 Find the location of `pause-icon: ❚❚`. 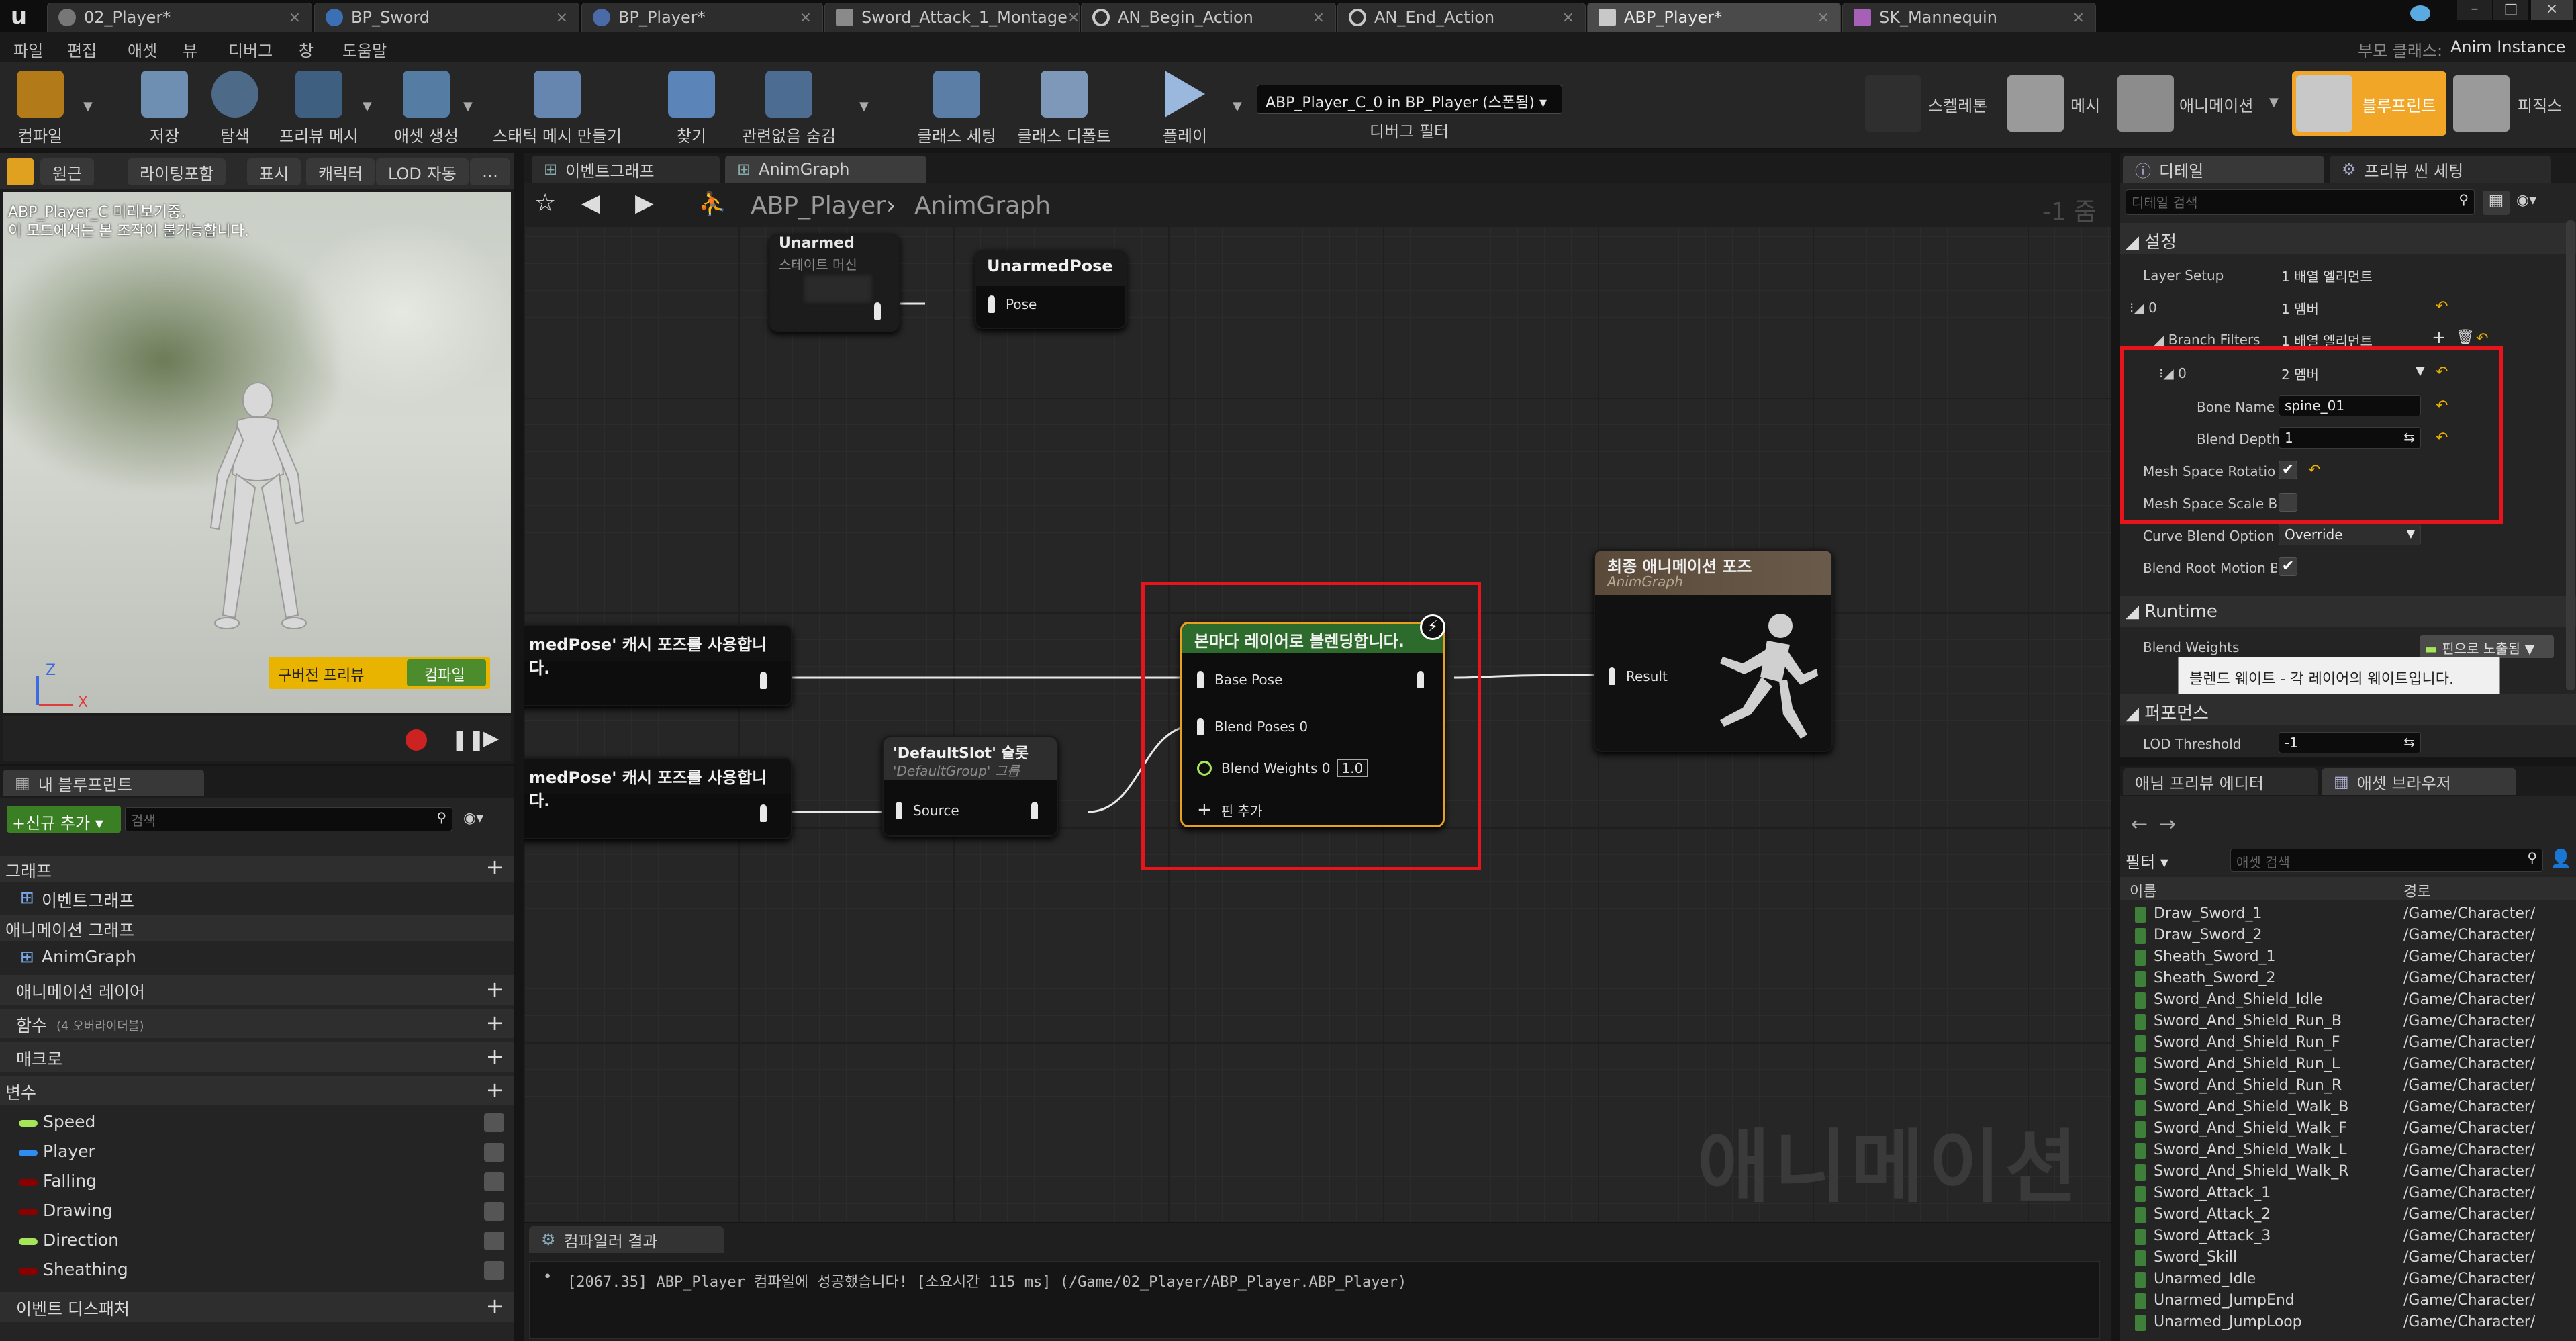

pause-icon: ❚❚ is located at coordinates (468, 740).